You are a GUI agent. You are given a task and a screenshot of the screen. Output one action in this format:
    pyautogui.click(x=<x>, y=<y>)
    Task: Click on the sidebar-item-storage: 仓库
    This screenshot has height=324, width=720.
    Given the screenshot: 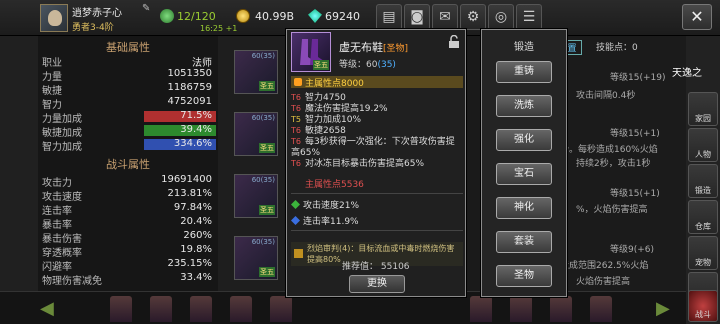 What is the action you would take?
    pyautogui.click(x=703, y=217)
    